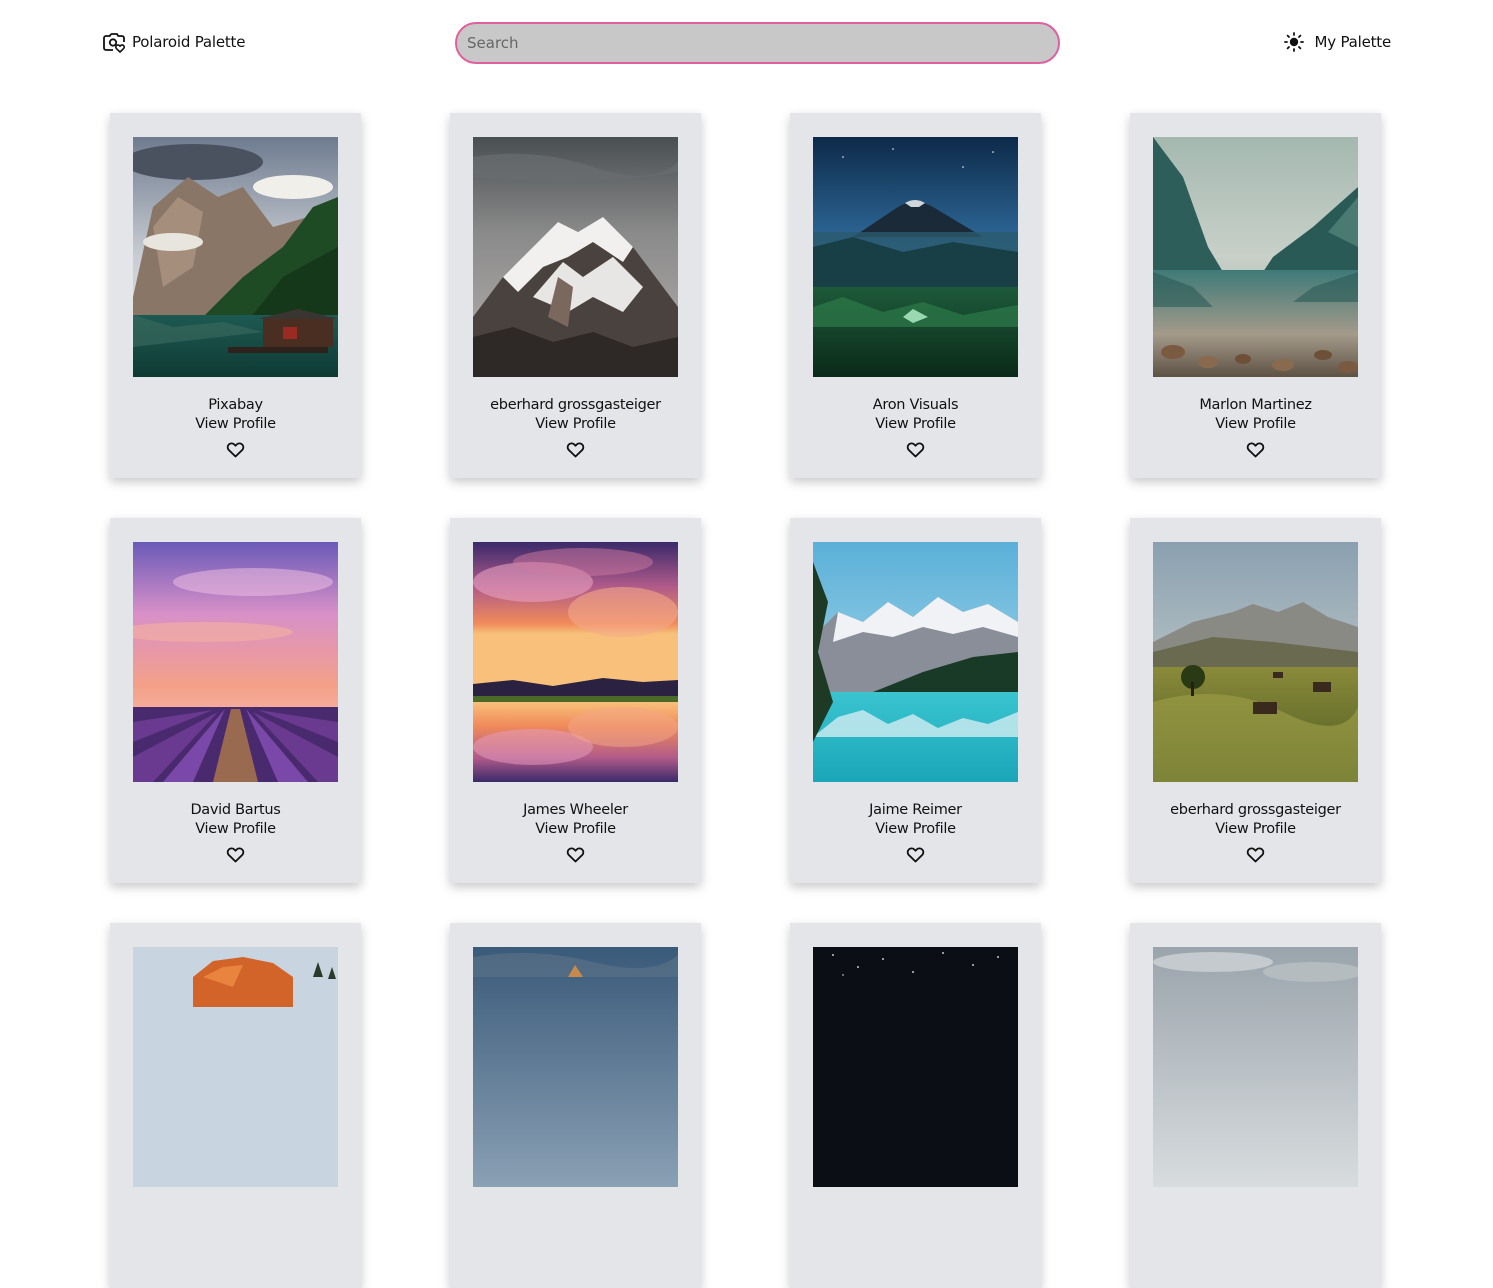 This screenshot has height=1288, width=1493. I want to click on photo-author: Pixabay, so click(235, 405).